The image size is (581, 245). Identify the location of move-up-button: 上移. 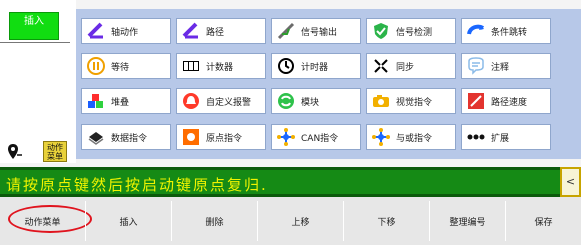
(301, 221).